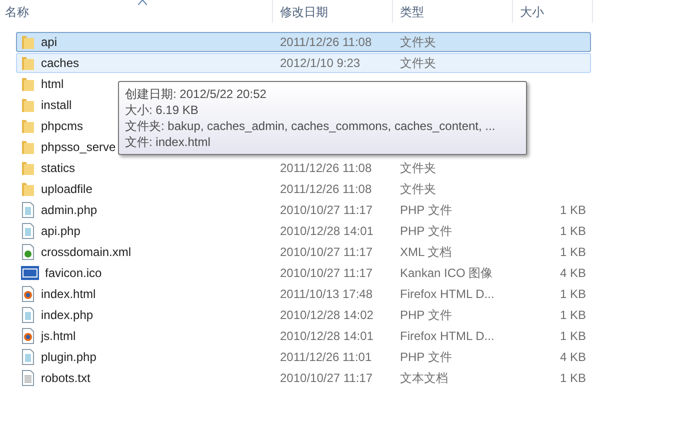 The image size is (685, 431). What do you see at coordinates (62, 126) in the screenshot?
I see `file-name: phpcms` at bounding box center [62, 126].